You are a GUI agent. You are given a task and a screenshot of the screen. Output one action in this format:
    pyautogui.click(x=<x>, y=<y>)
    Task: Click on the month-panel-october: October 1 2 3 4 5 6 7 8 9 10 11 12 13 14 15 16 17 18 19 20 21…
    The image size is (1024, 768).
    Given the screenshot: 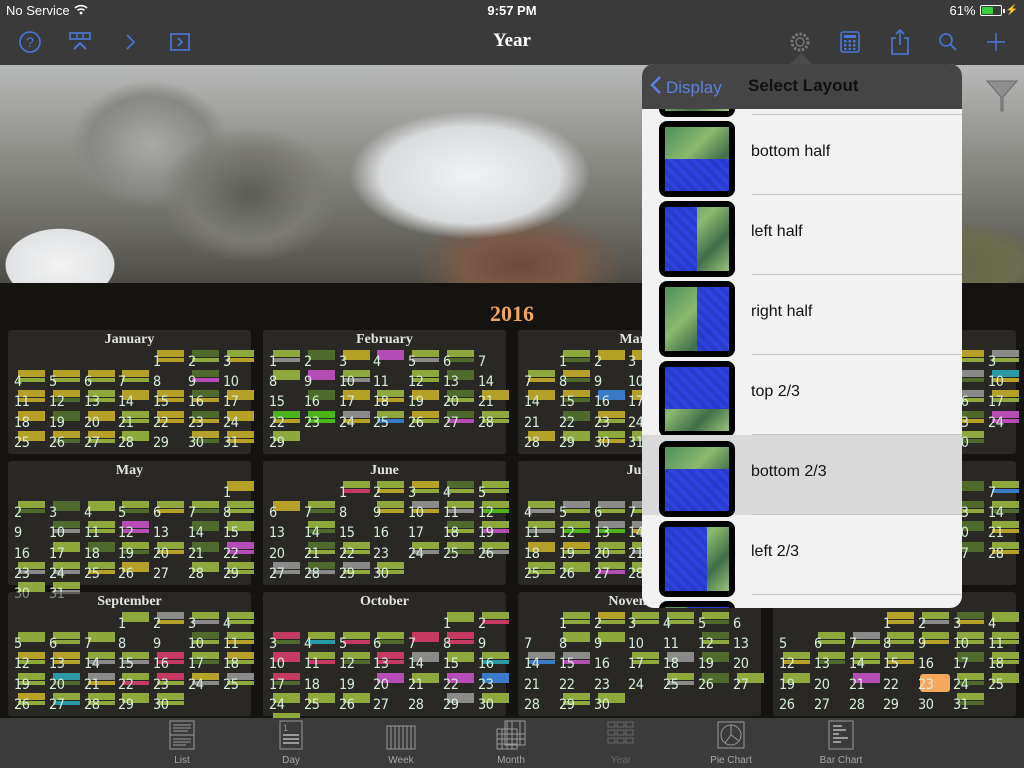 What is the action you would take?
    pyautogui.click(x=386, y=662)
    